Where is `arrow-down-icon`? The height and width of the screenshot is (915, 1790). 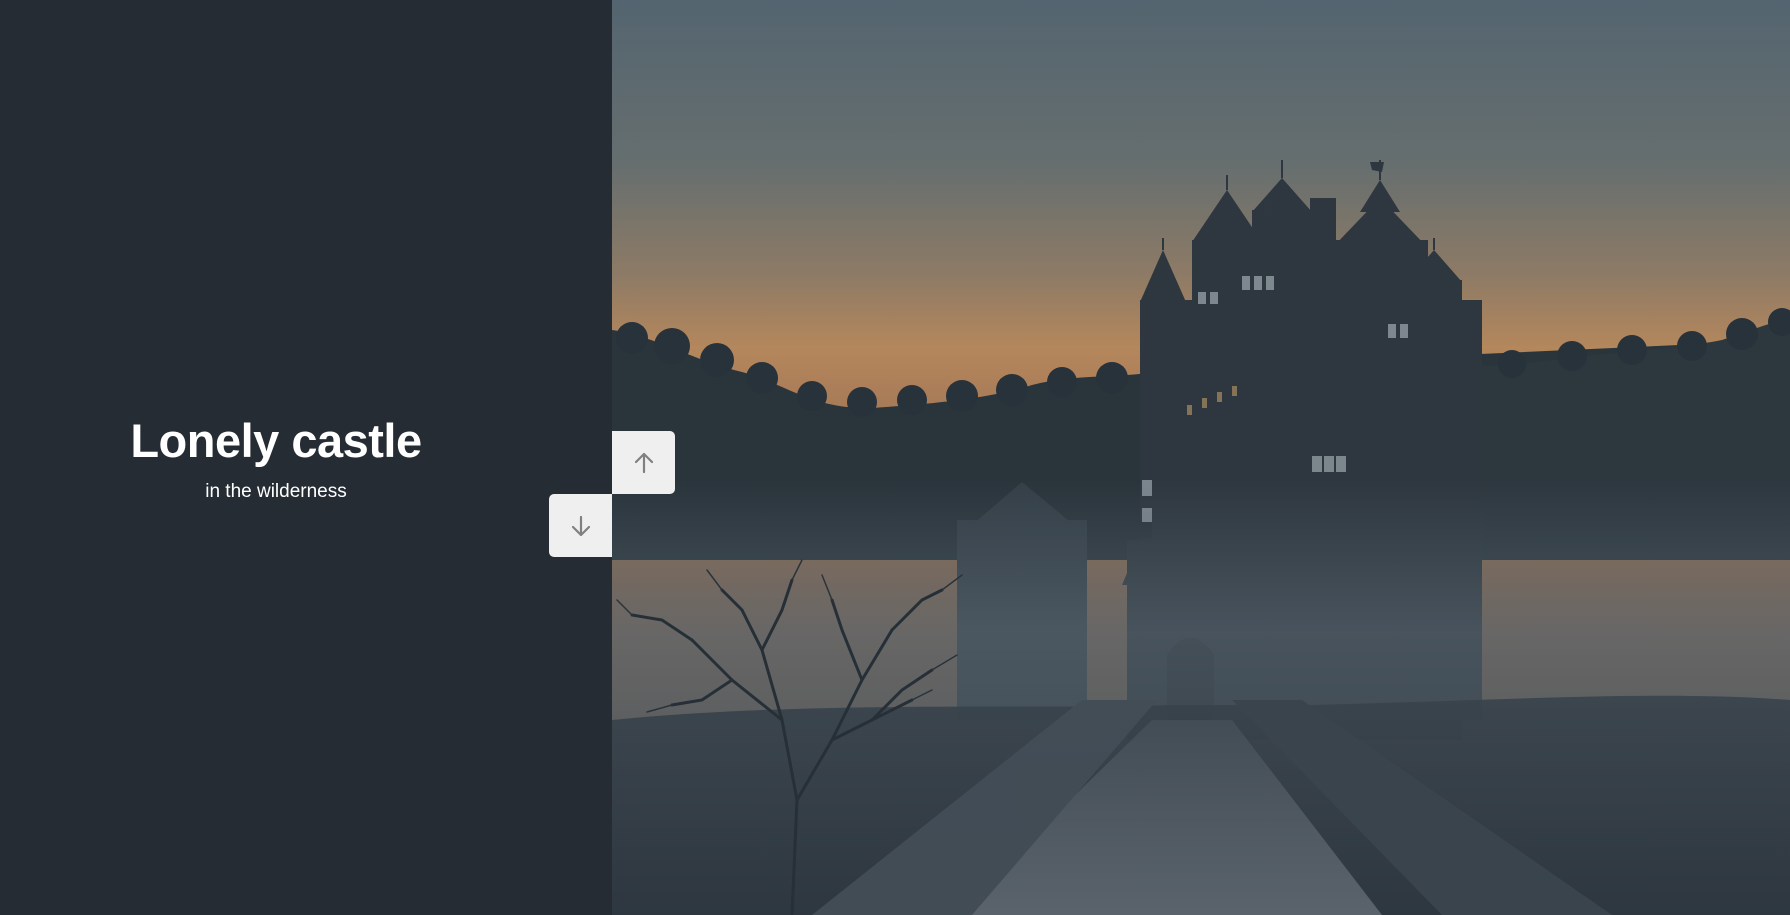
arrow-down-icon is located at coordinates (581, 526).